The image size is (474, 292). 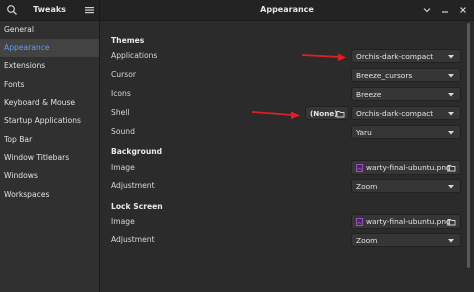 I want to click on background-image-label: Image, so click(x=123, y=167).